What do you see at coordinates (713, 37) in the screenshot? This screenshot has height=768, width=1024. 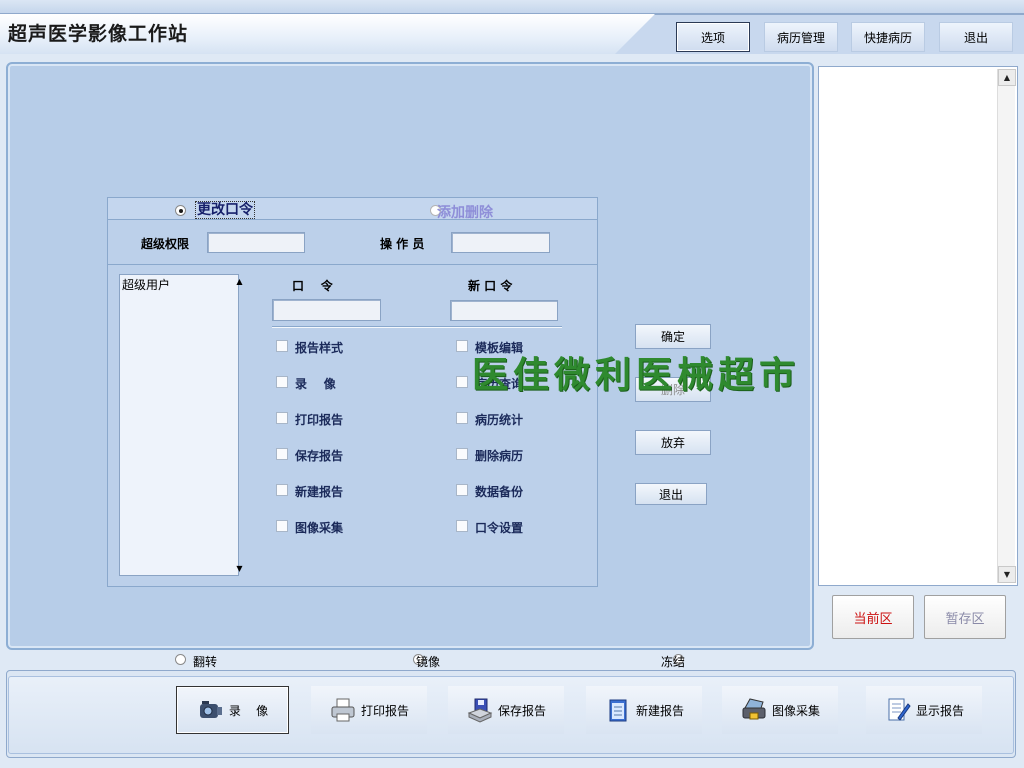 I see `options-button: 选项` at bounding box center [713, 37].